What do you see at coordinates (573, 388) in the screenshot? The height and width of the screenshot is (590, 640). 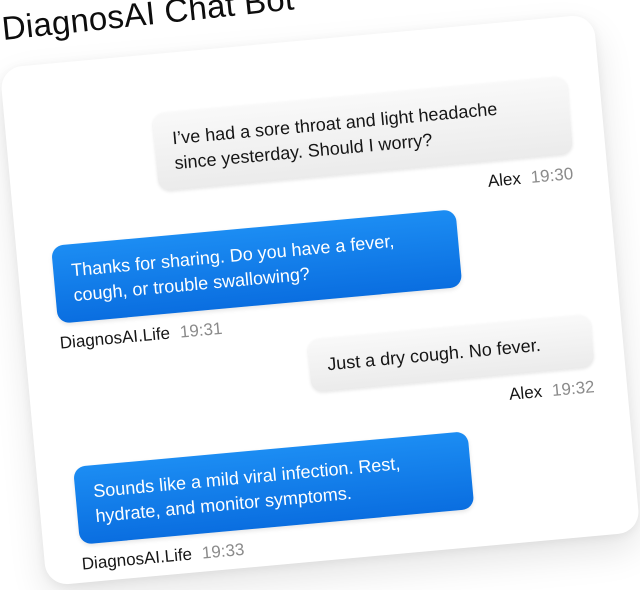 I see `message-timestamp: 19:32` at bounding box center [573, 388].